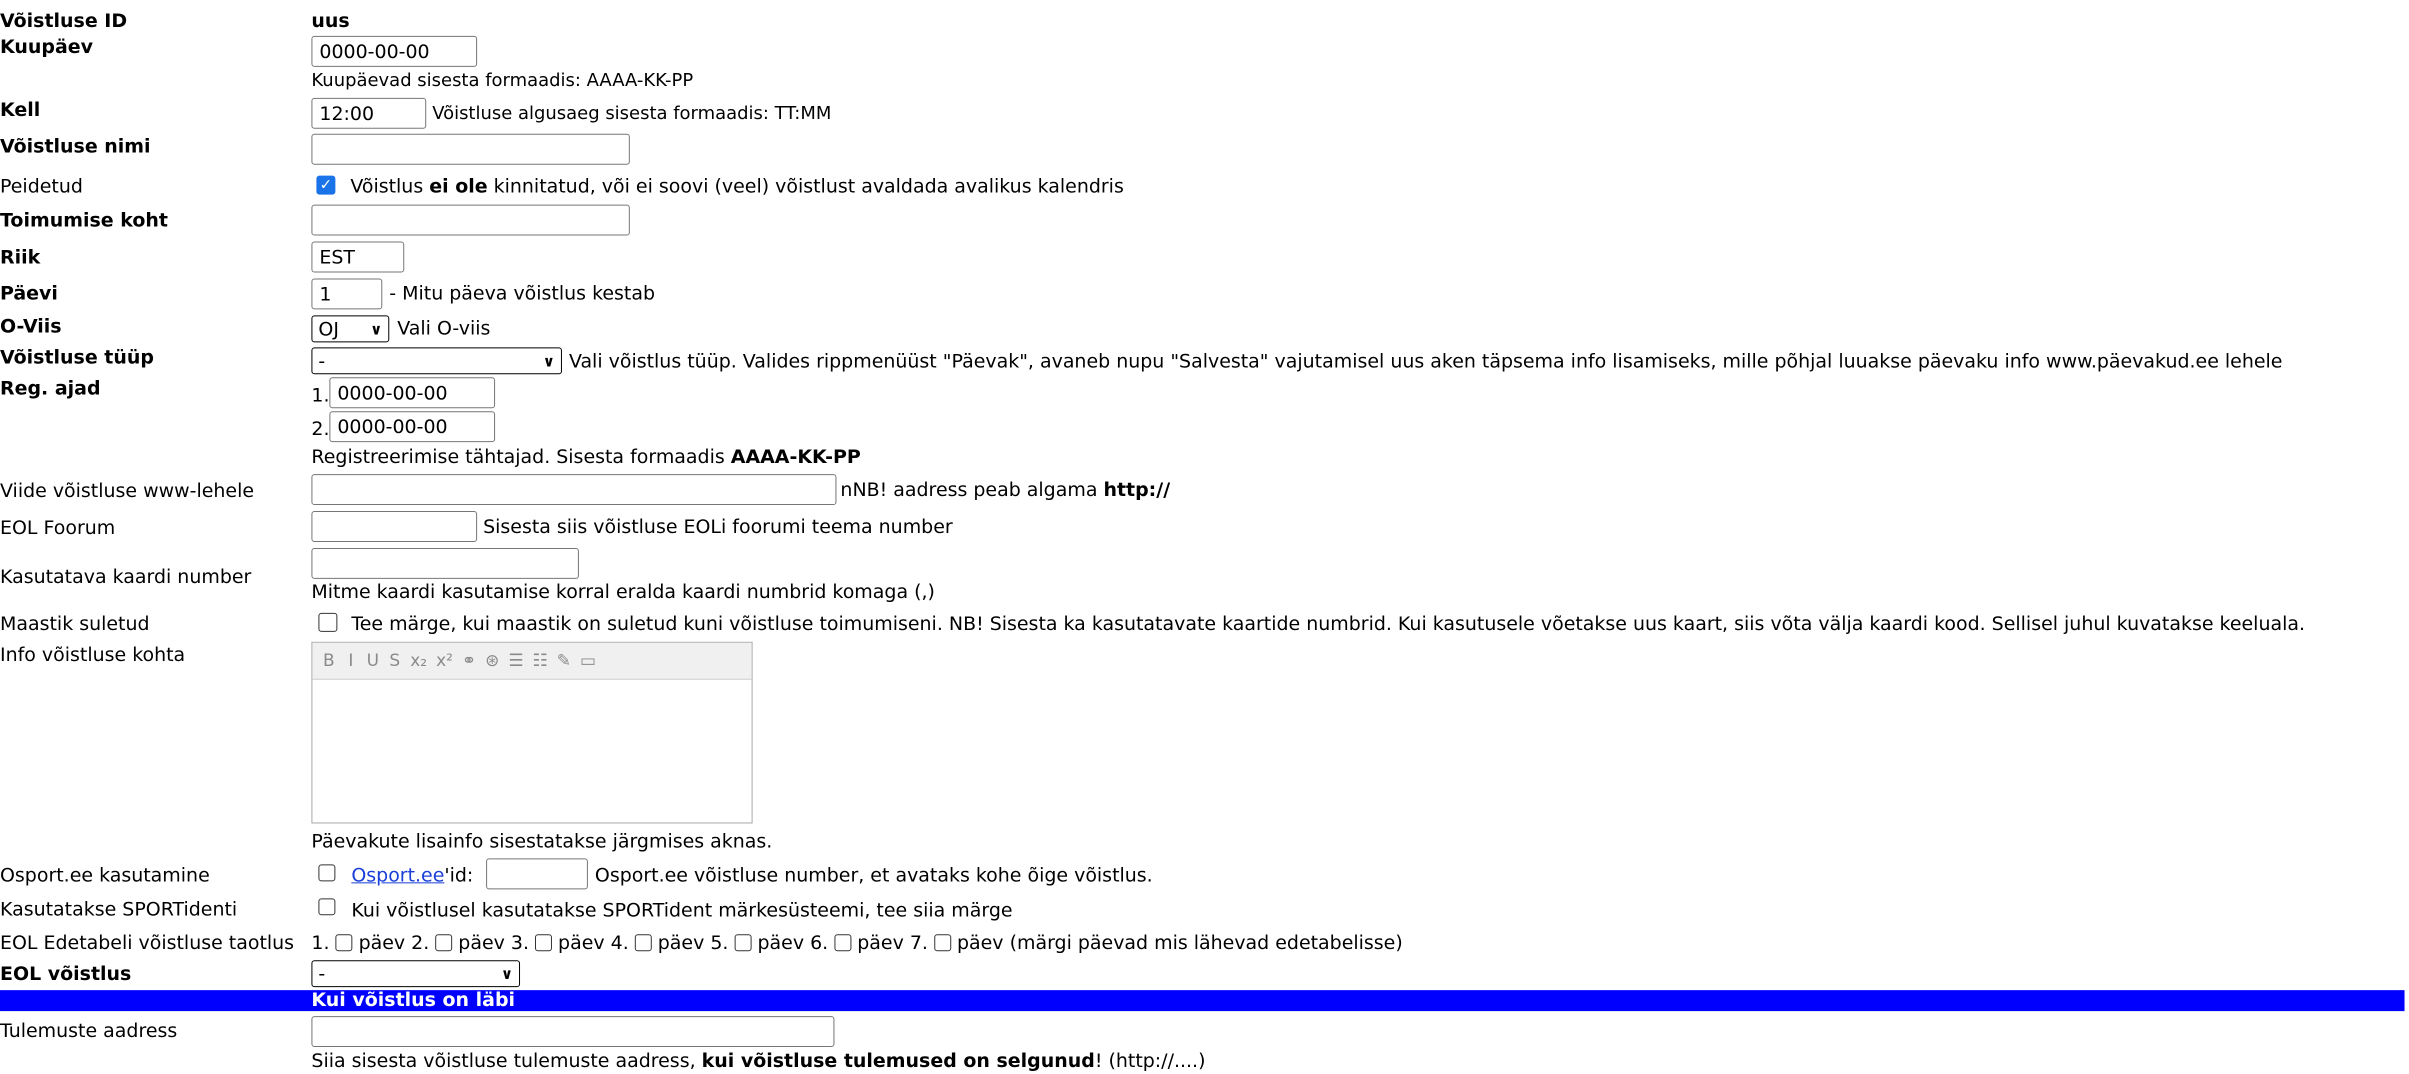 The width and height of the screenshot is (2409, 1074). I want to click on type-select: - ∨, so click(436, 361).